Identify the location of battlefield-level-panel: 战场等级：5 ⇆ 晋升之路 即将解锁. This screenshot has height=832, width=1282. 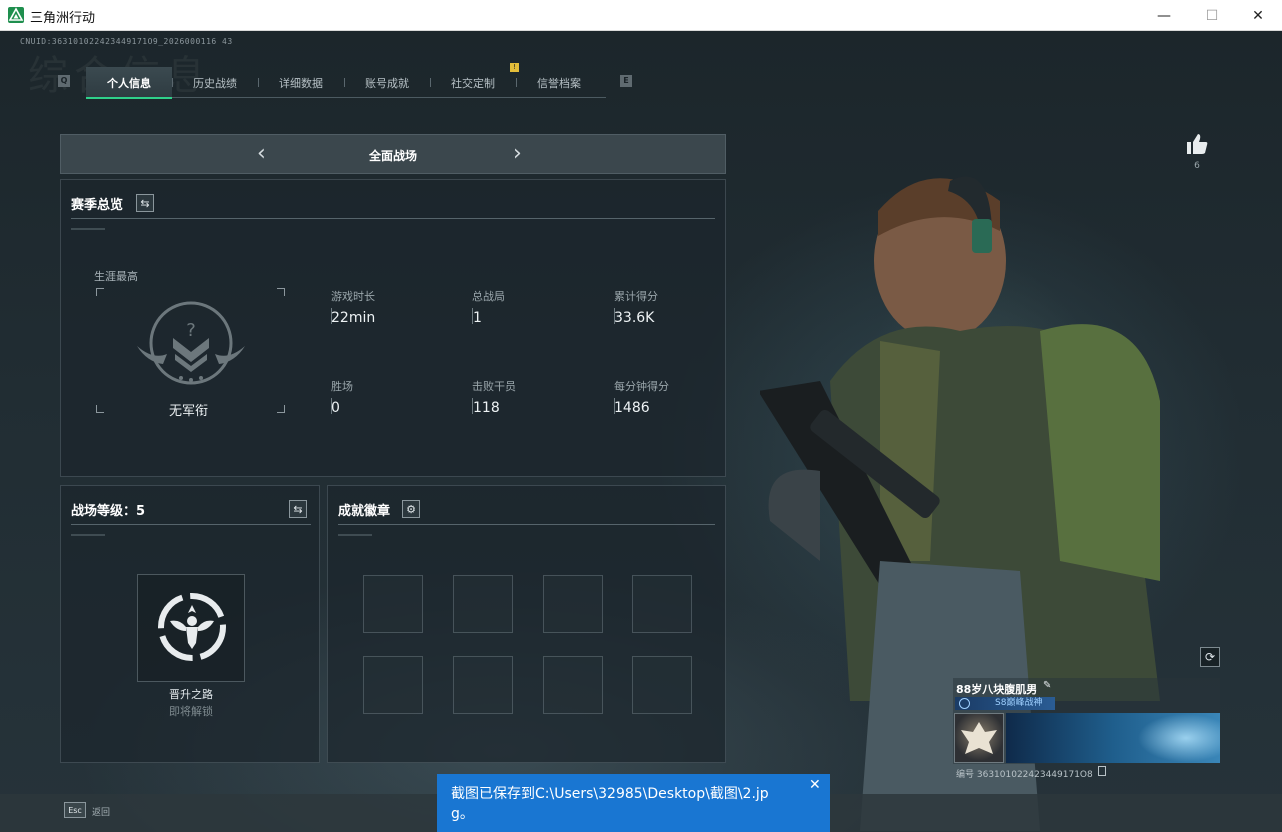
(190, 624).